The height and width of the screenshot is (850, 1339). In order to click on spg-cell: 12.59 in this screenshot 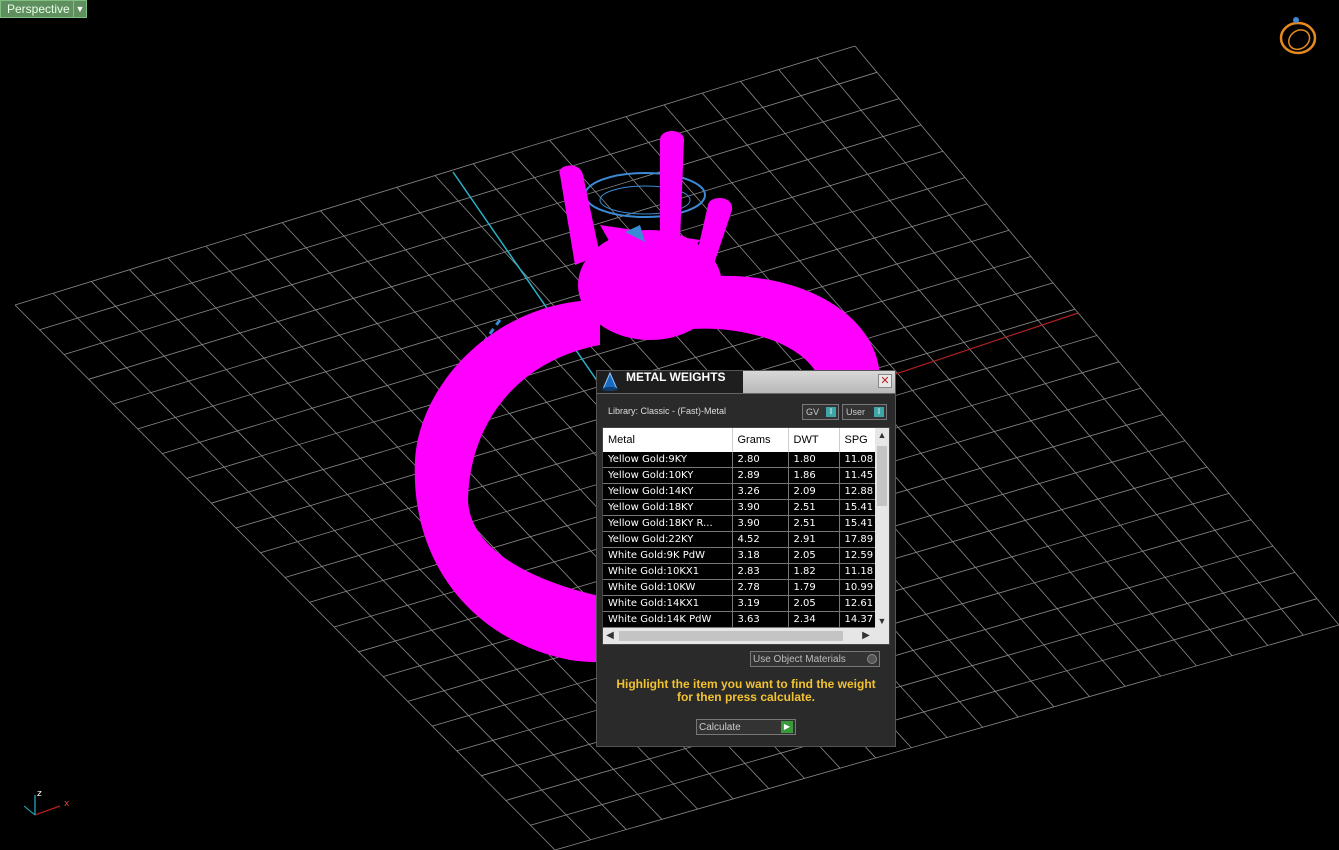, I will do `click(857, 555)`.